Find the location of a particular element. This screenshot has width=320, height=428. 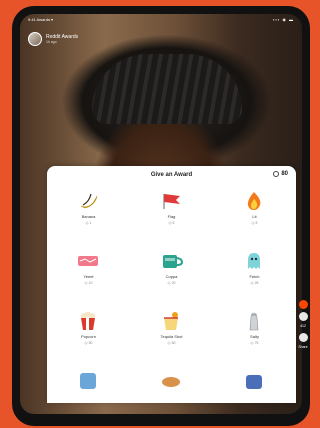

award-label: Lit is located at coordinates (254, 216).